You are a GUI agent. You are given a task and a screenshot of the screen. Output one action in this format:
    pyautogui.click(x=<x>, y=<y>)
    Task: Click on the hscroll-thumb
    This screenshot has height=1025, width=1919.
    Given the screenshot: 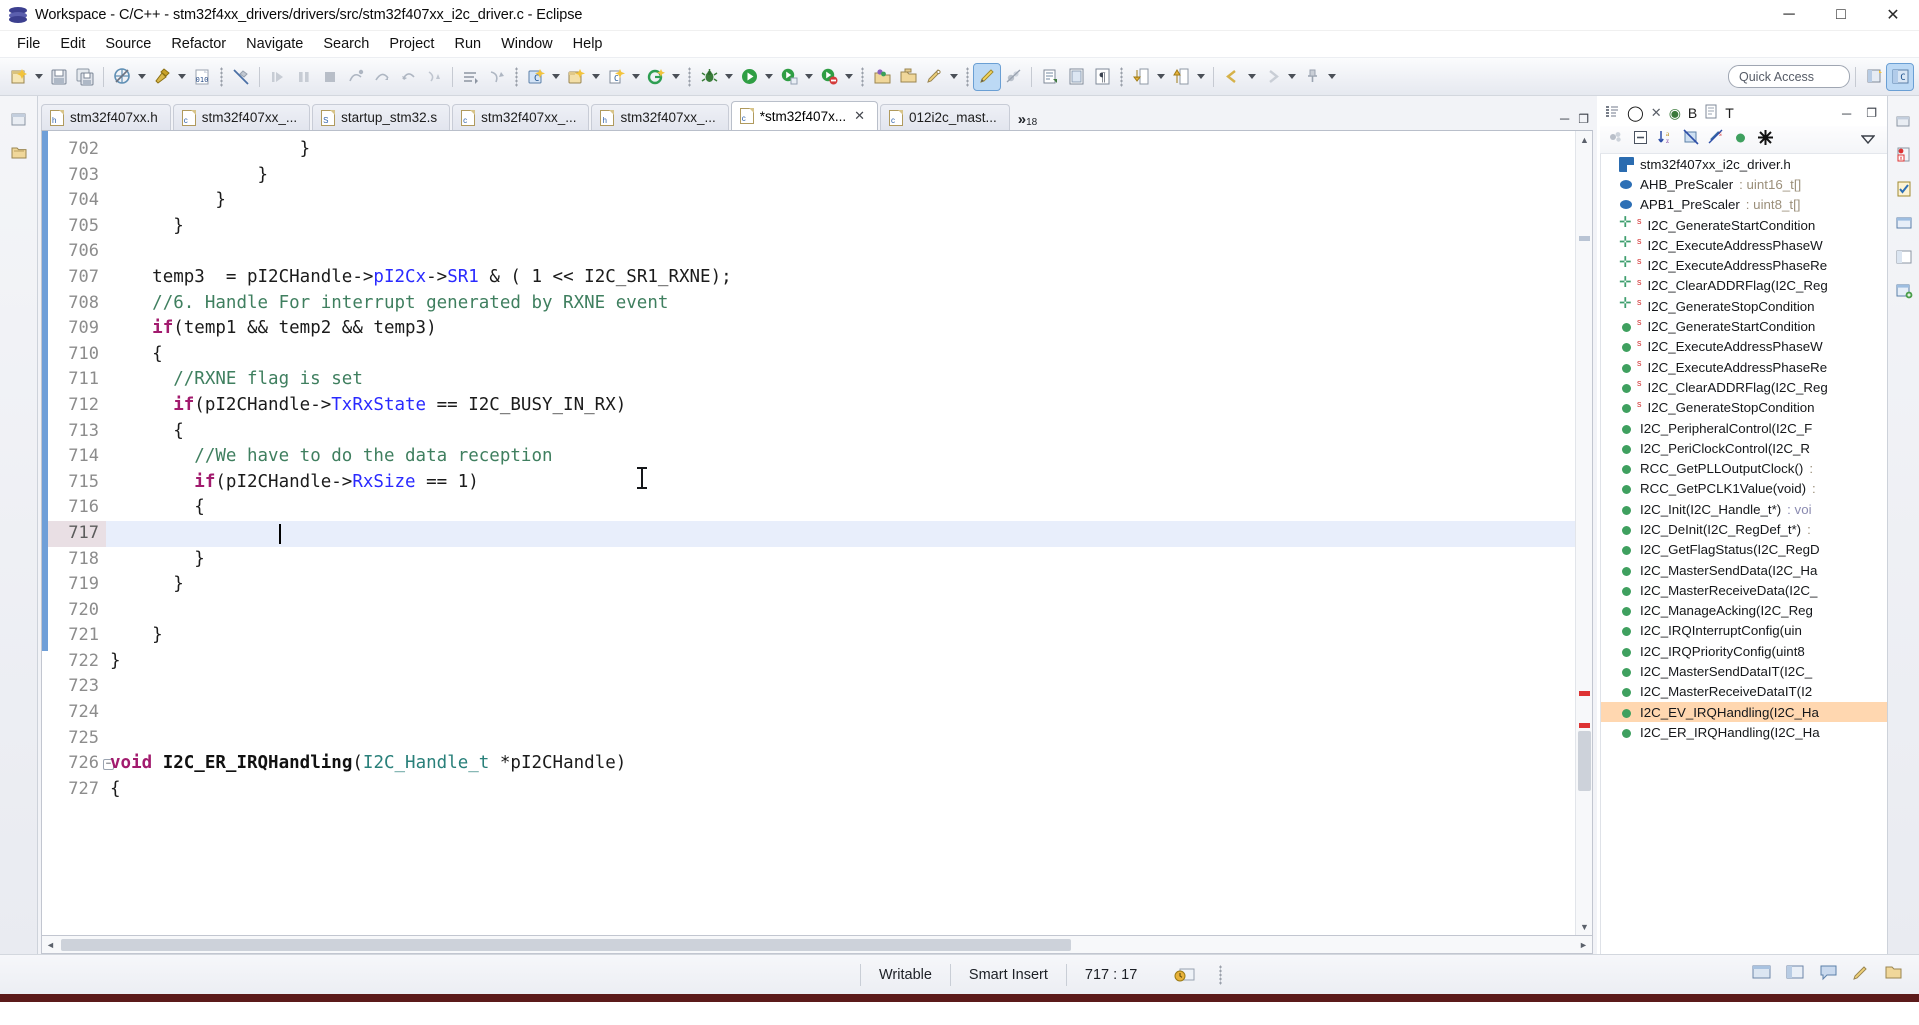 What is the action you would take?
    pyautogui.click(x=566, y=944)
    